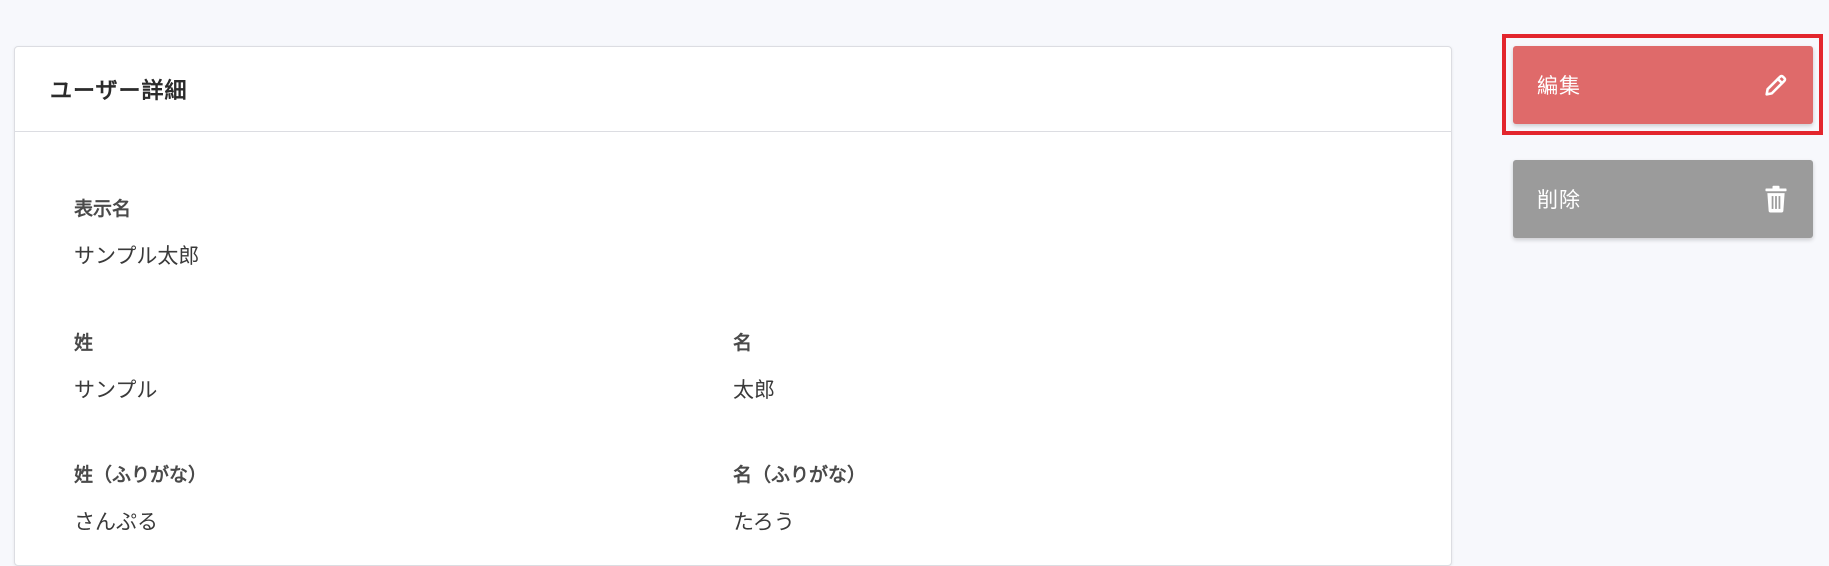  I want to click on trash-icon, so click(1776, 199).